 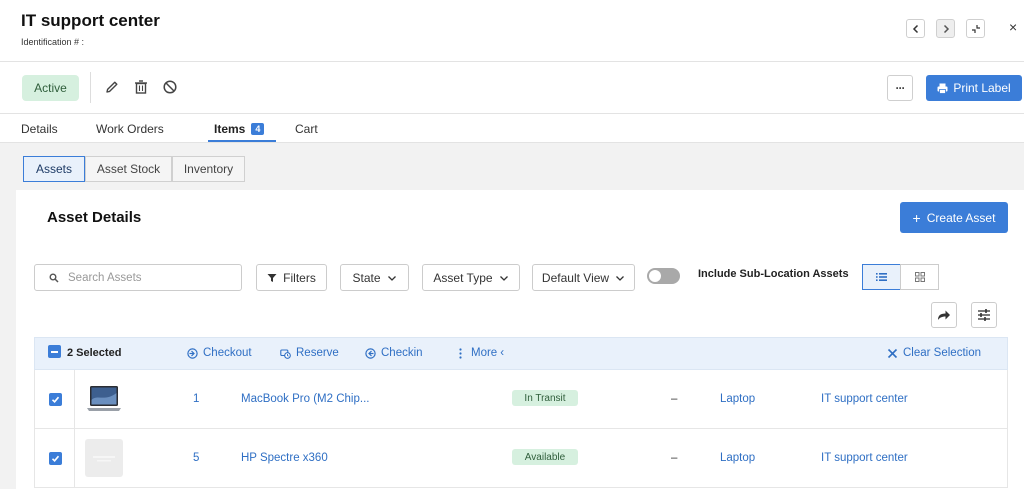 What do you see at coordinates (94, 353) in the screenshot?
I see `selected-count: 2 Selected` at bounding box center [94, 353].